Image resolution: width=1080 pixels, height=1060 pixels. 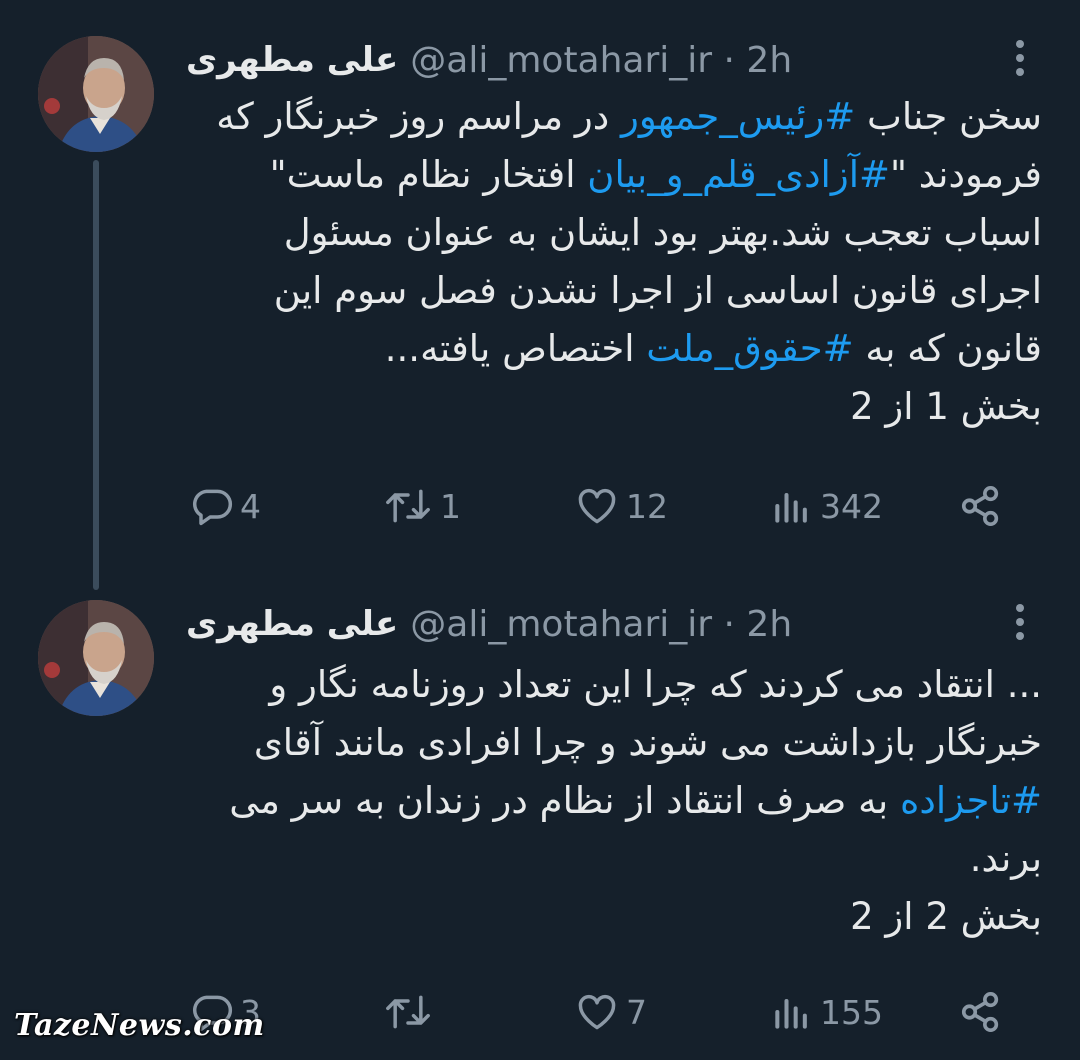 What do you see at coordinates (738, 174) in the screenshot?
I see `hashtag-link: #آزادی_قلم_و_بیان` at bounding box center [738, 174].